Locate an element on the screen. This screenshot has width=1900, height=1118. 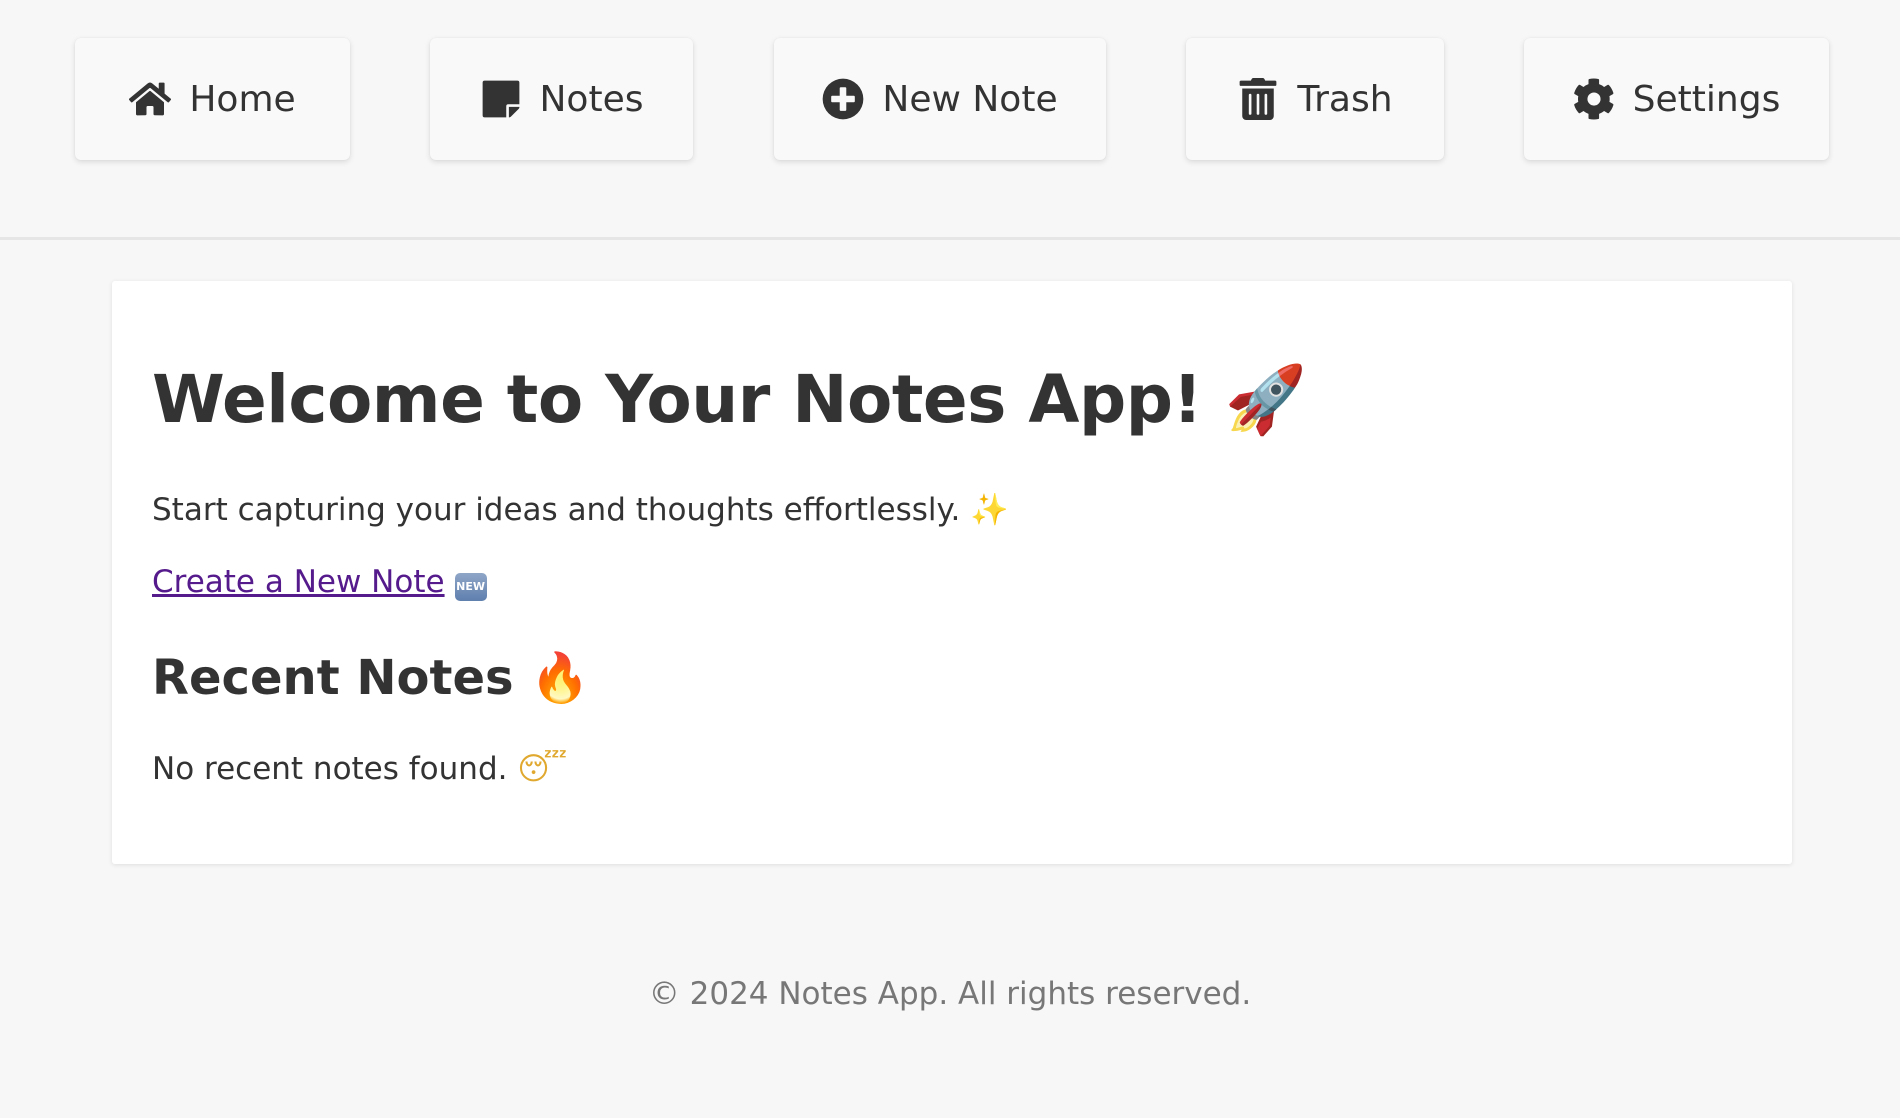
sleeping-face-icon: 😴 is located at coordinates (542, 769).